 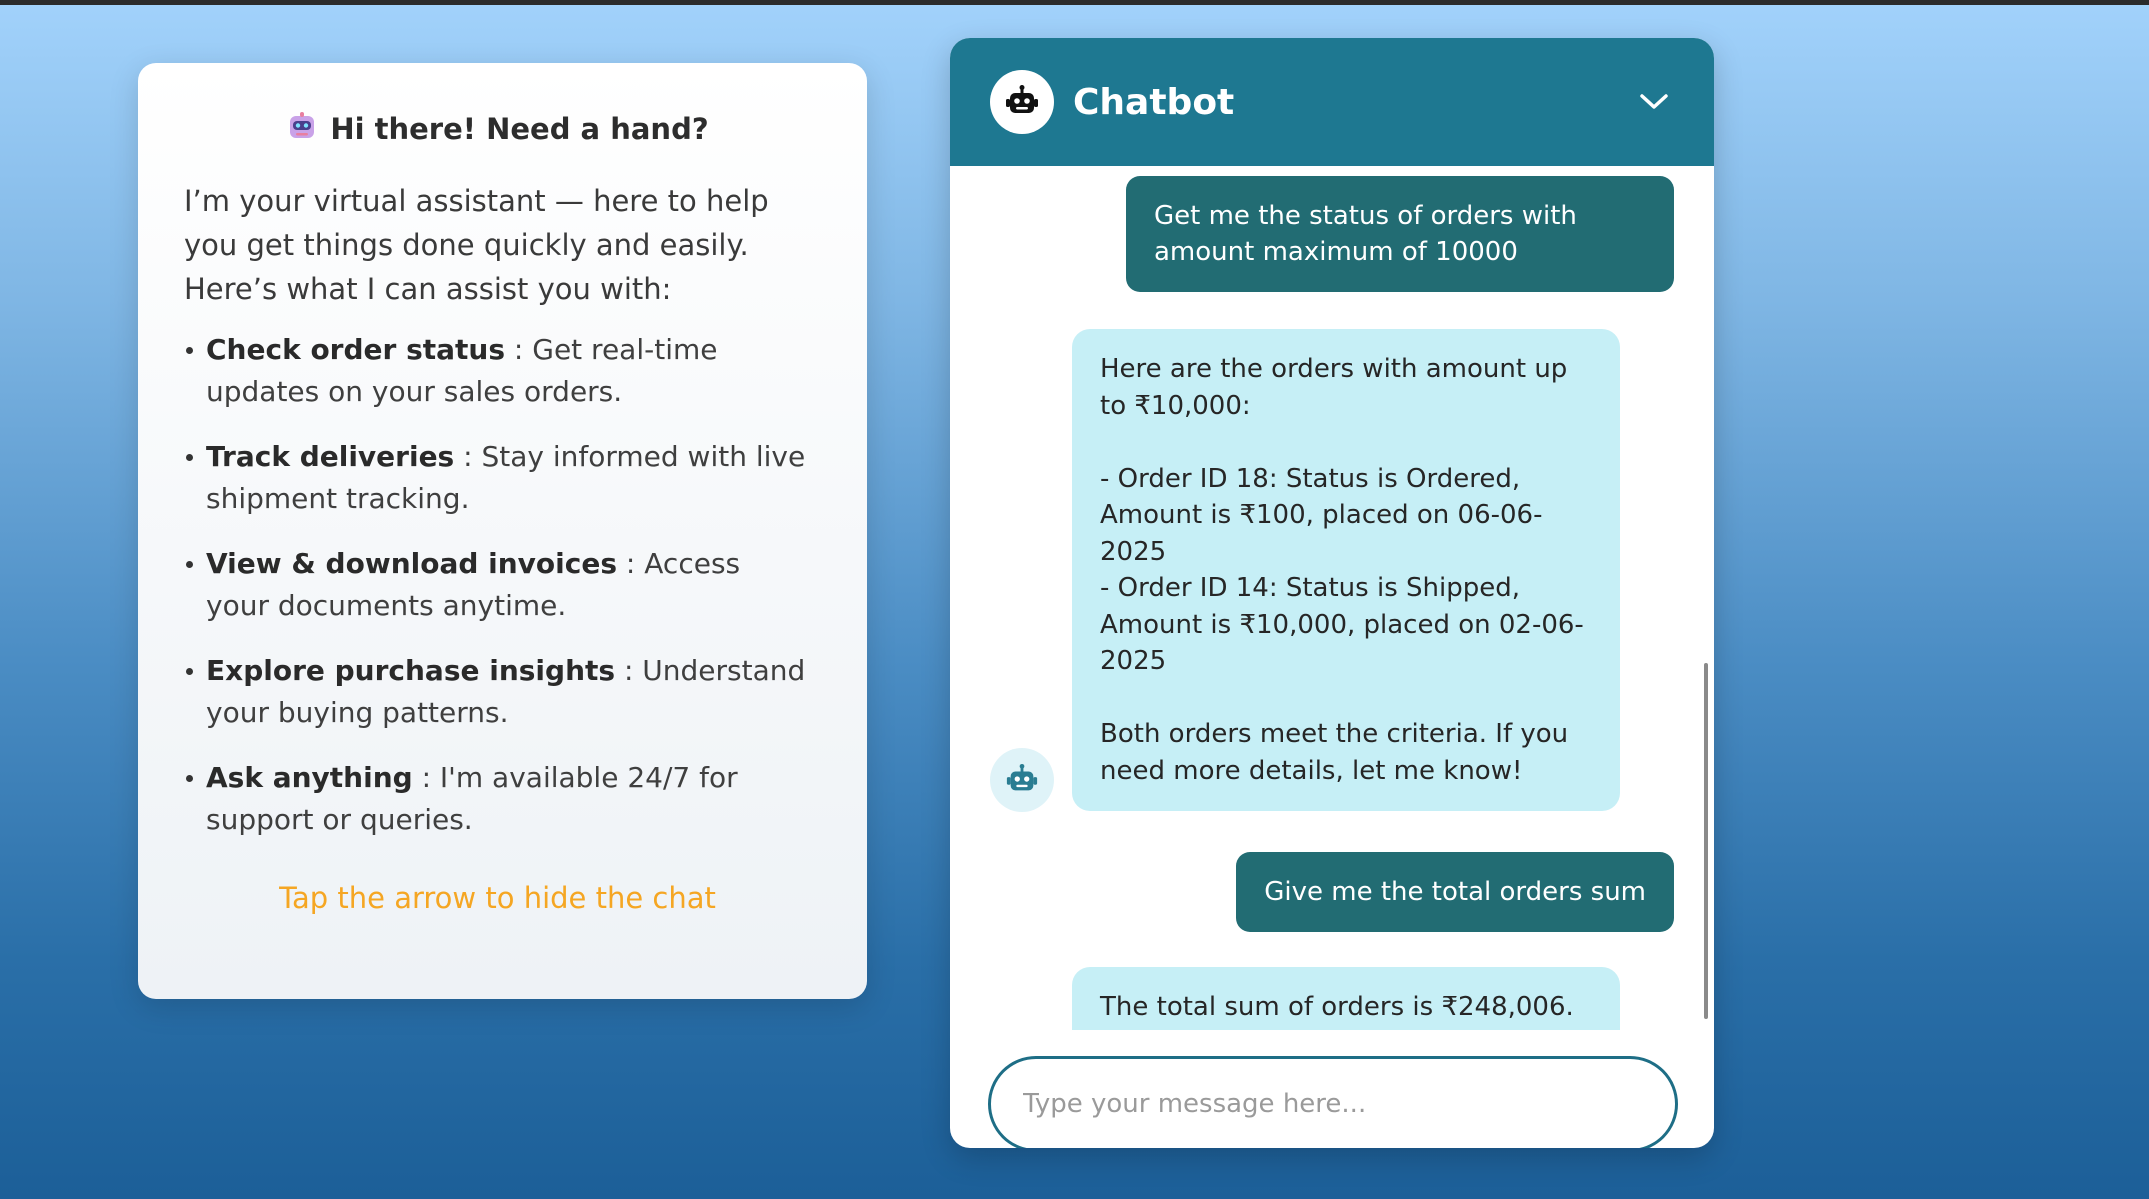 I want to click on hide-chat-hint: Tap the arrow to hide the chat, so click(x=497, y=898).